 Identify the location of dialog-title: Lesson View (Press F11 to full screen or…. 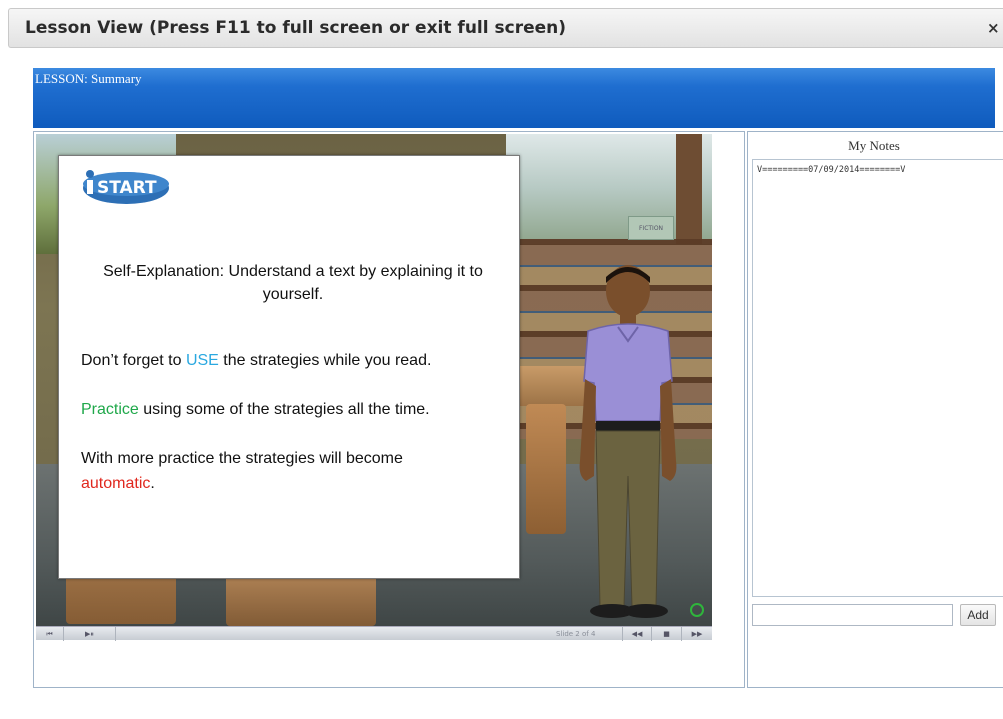
(296, 28).